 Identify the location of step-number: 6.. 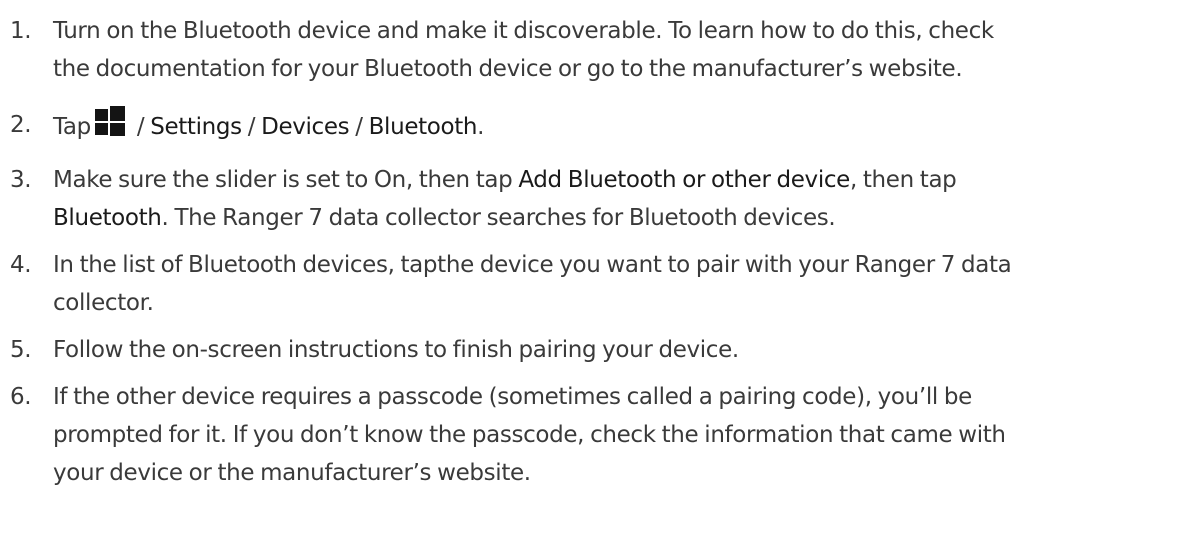
(21, 397).